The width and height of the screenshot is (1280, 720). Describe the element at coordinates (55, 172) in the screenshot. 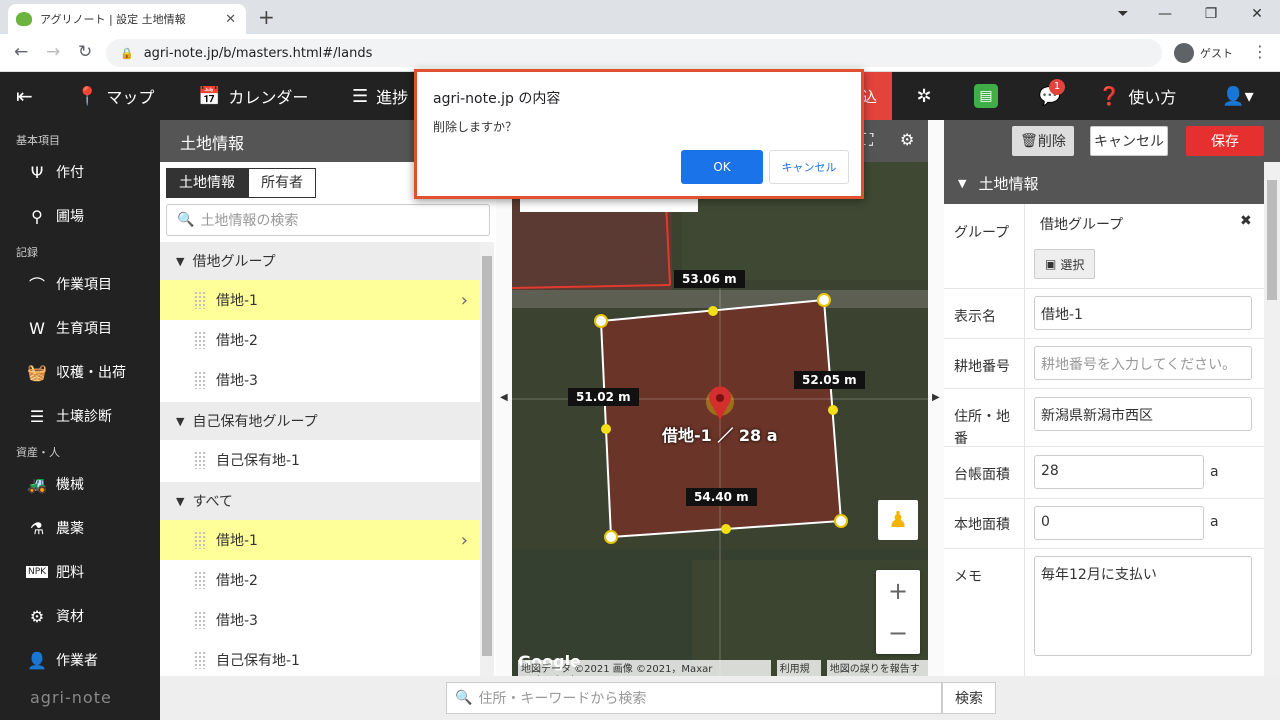

I see `sidebar-item-crops: Ψ 作付` at that location.